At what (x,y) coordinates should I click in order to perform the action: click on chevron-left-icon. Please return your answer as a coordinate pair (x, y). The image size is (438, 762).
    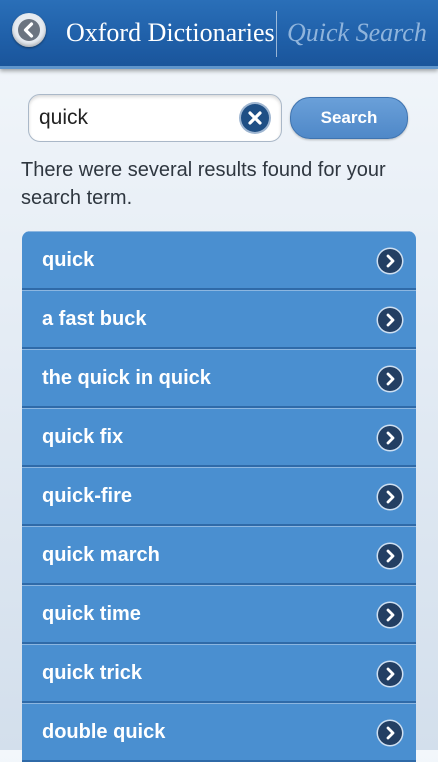
    Looking at the image, I should click on (29, 30).